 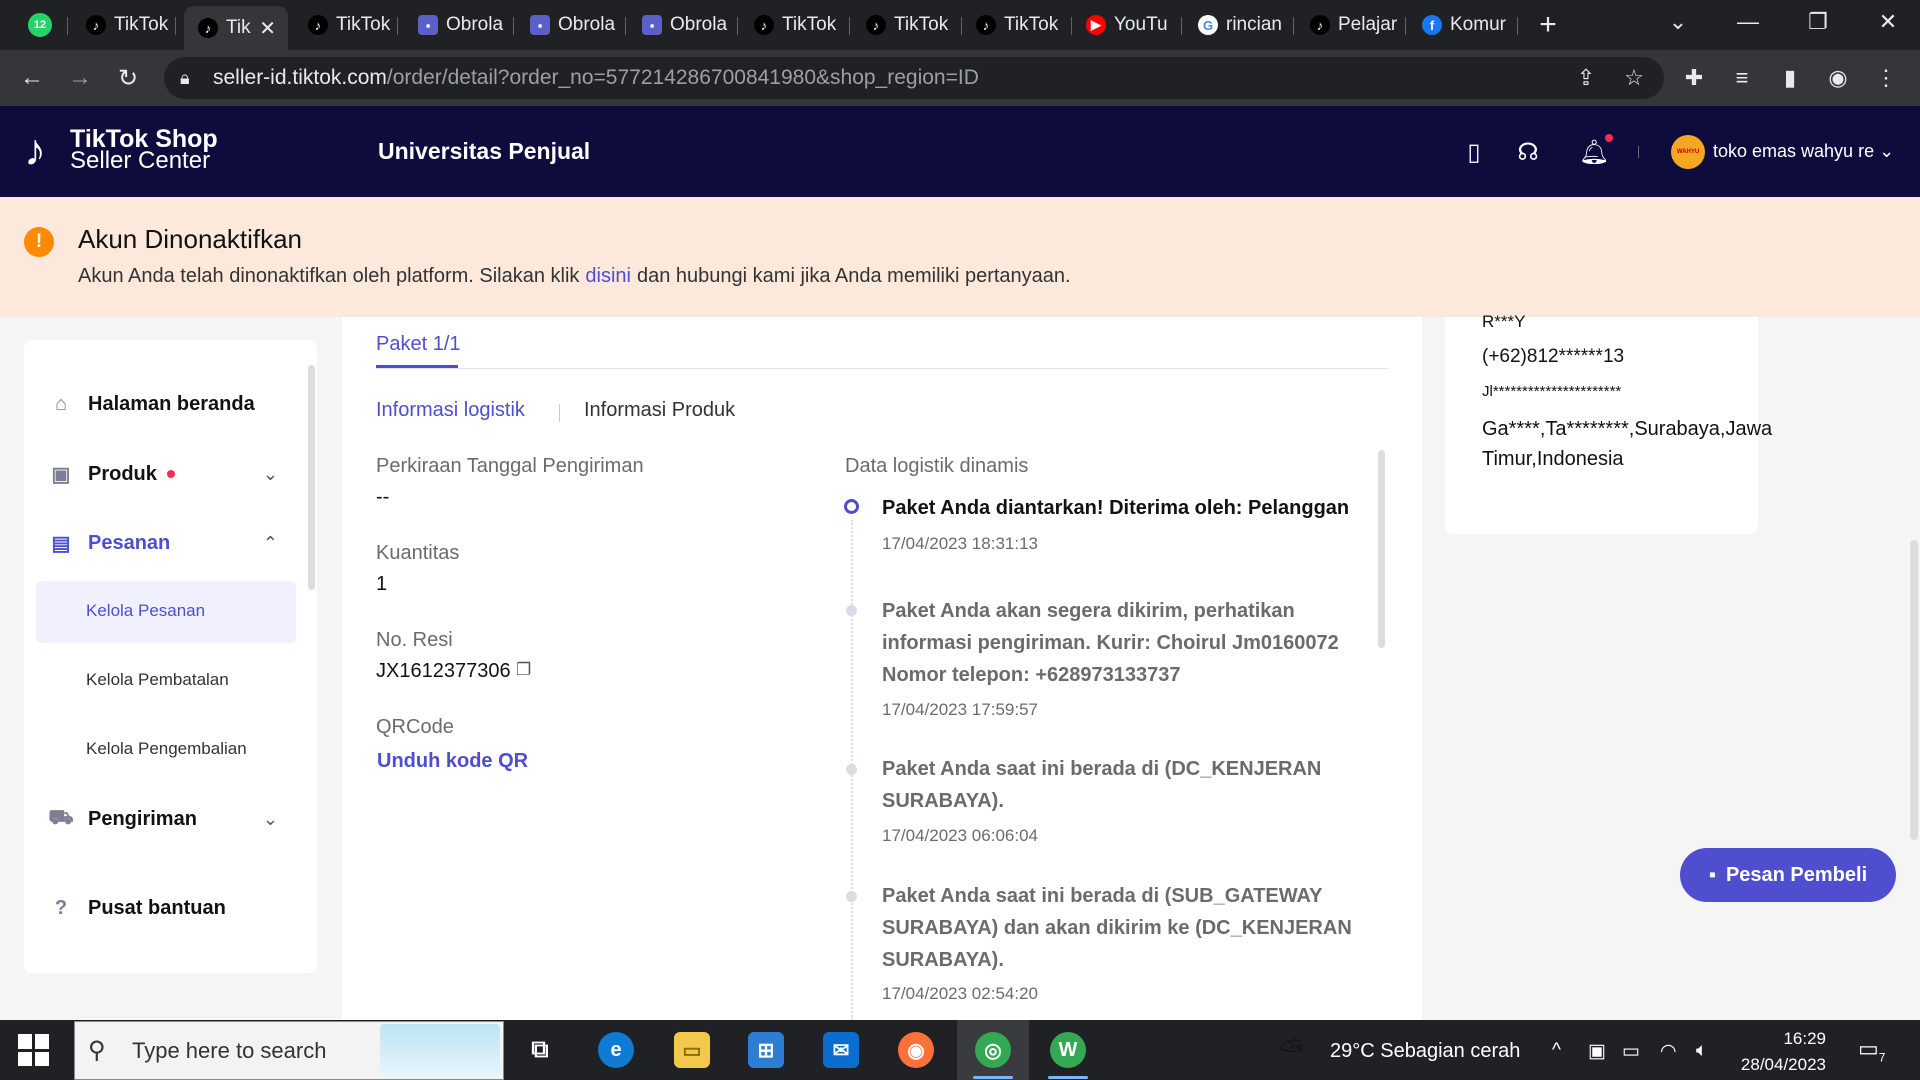 What do you see at coordinates (124, 25) in the screenshot?
I see `tab-tiktok-1: ♪ TikTok` at bounding box center [124, 25].